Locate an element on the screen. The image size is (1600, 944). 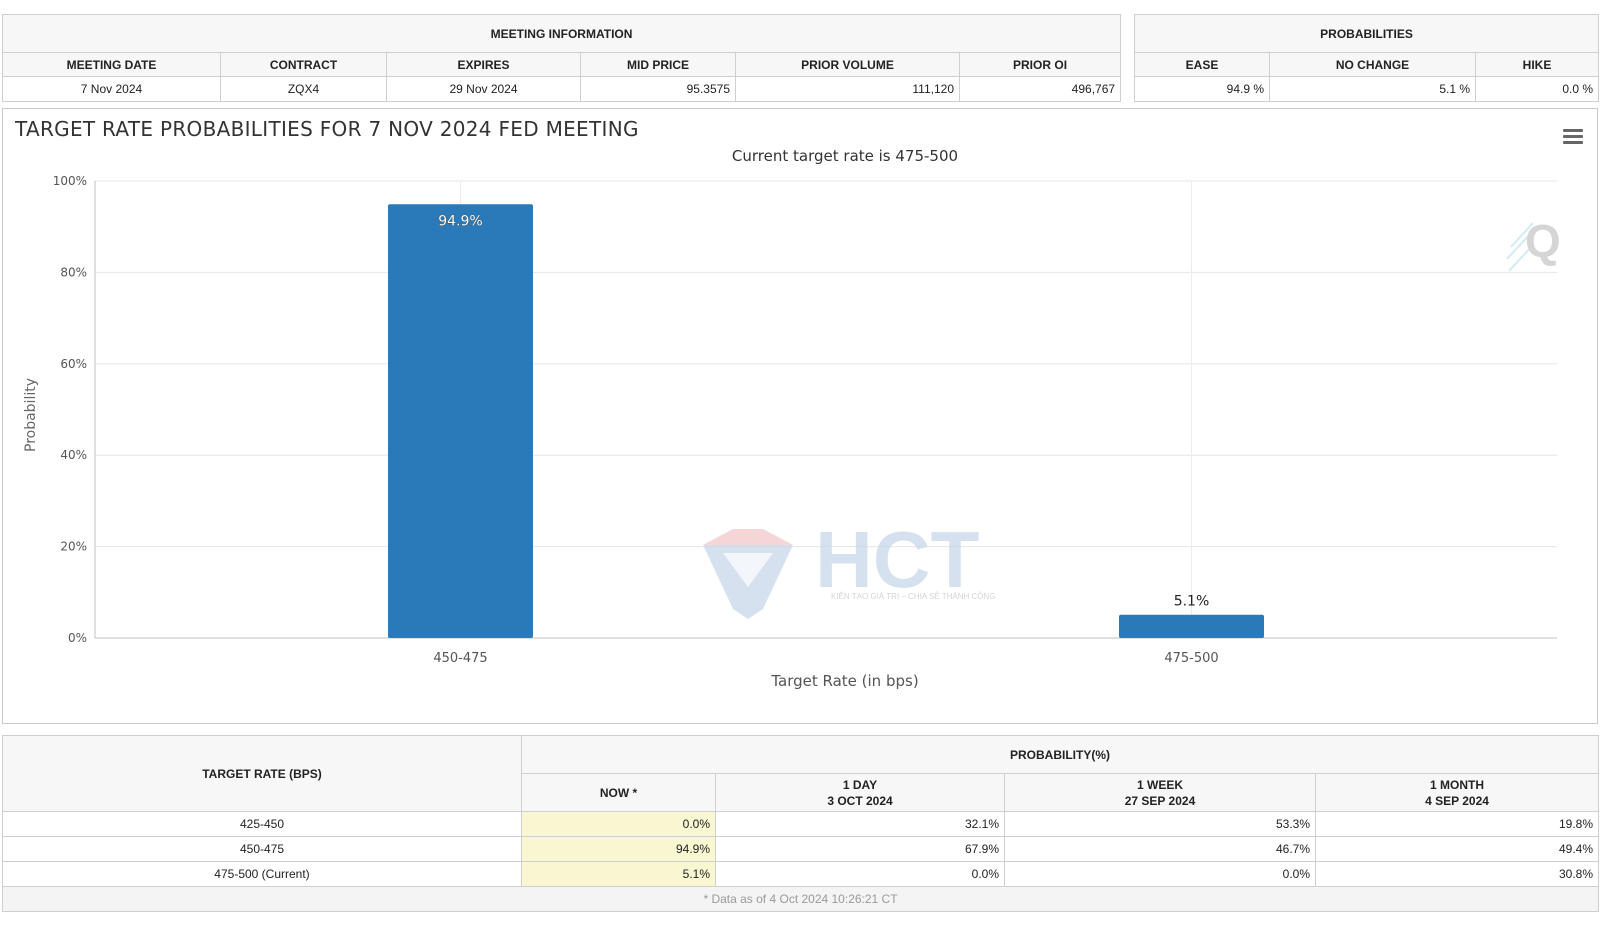
y-axis-label: Probability is located at coordinates (31, 415).